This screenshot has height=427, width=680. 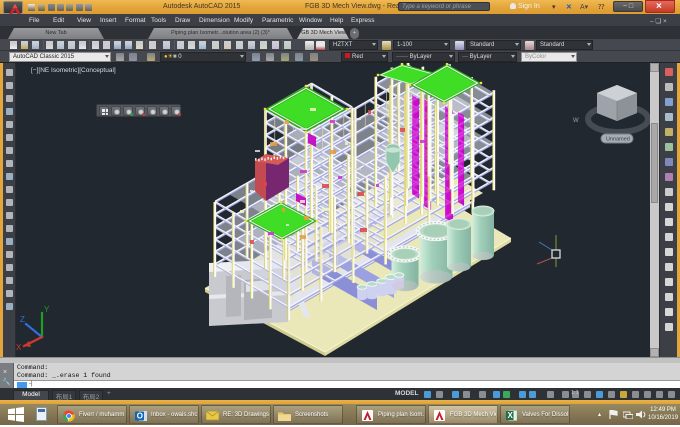 What do you see at coordinates (140, 415) in the screenshot?
I see `svg-text: O` at bounding box center [140, 415].